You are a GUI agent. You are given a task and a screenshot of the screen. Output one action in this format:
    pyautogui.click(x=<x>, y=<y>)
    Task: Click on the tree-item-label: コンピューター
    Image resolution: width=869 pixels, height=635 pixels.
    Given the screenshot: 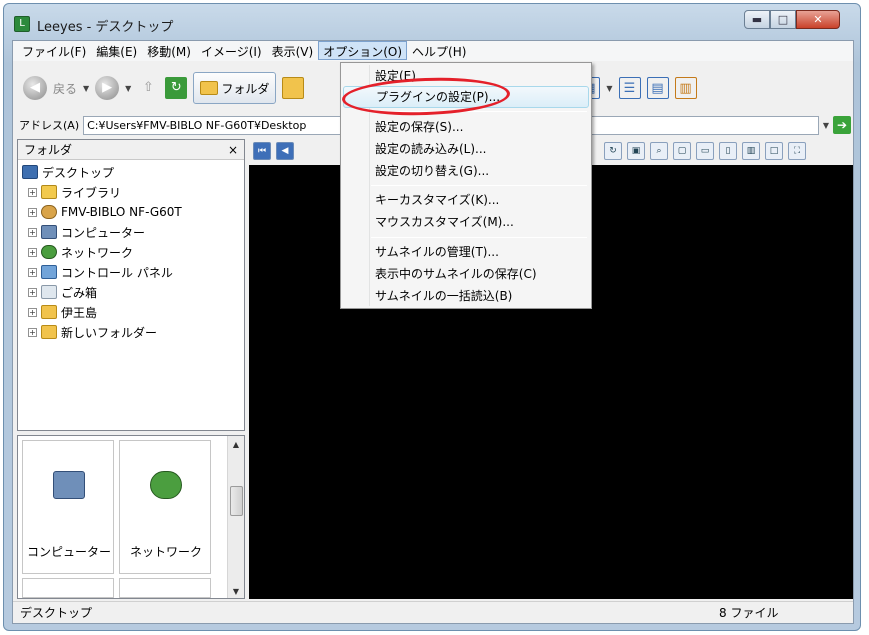 What is the action you would take?
    pyautogui.click(x=103, y=232)
    